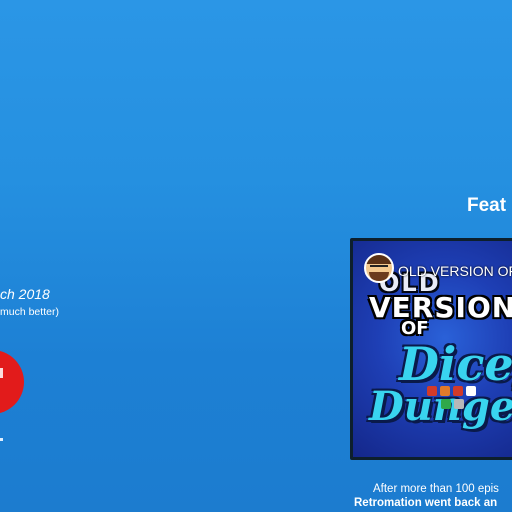 This screenshot has width=512, height=512. Describe the element at coordinates (487, 205) in the screenshot. I see `featured-heading: Feat` at that location.